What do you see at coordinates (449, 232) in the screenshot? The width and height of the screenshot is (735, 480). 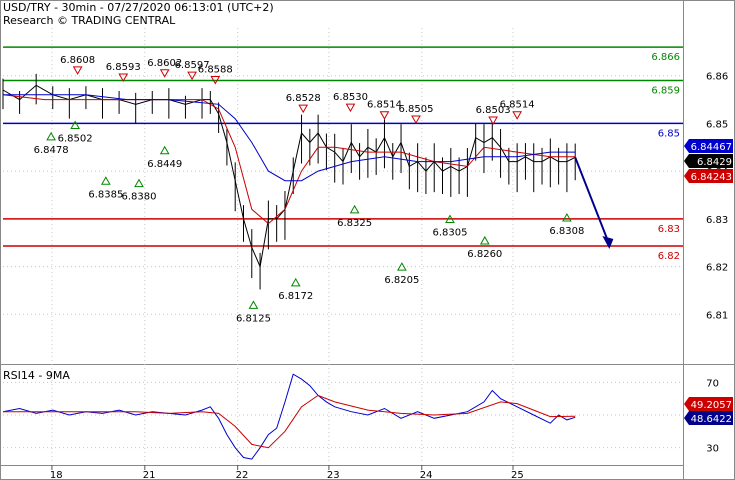 I see `swing-low-label: 6.8305` at bounding box center [449, 232].